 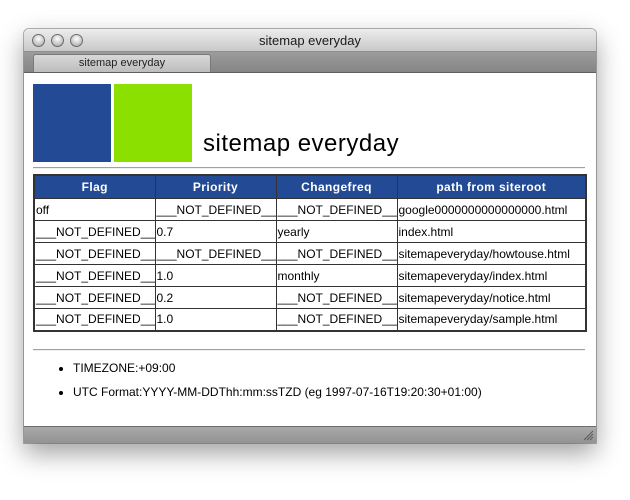 I want to click on title-bar: sitemap everyday, so click(x=310, y=40).